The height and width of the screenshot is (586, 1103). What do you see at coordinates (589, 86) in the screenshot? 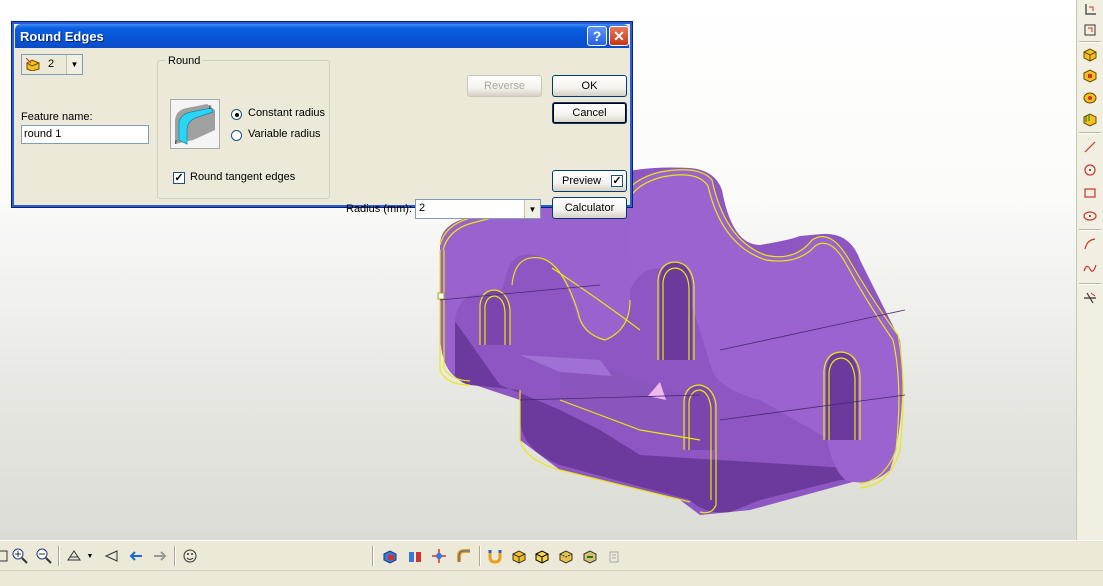
I see `ok-button: OK` at bounding box center [589, 86].